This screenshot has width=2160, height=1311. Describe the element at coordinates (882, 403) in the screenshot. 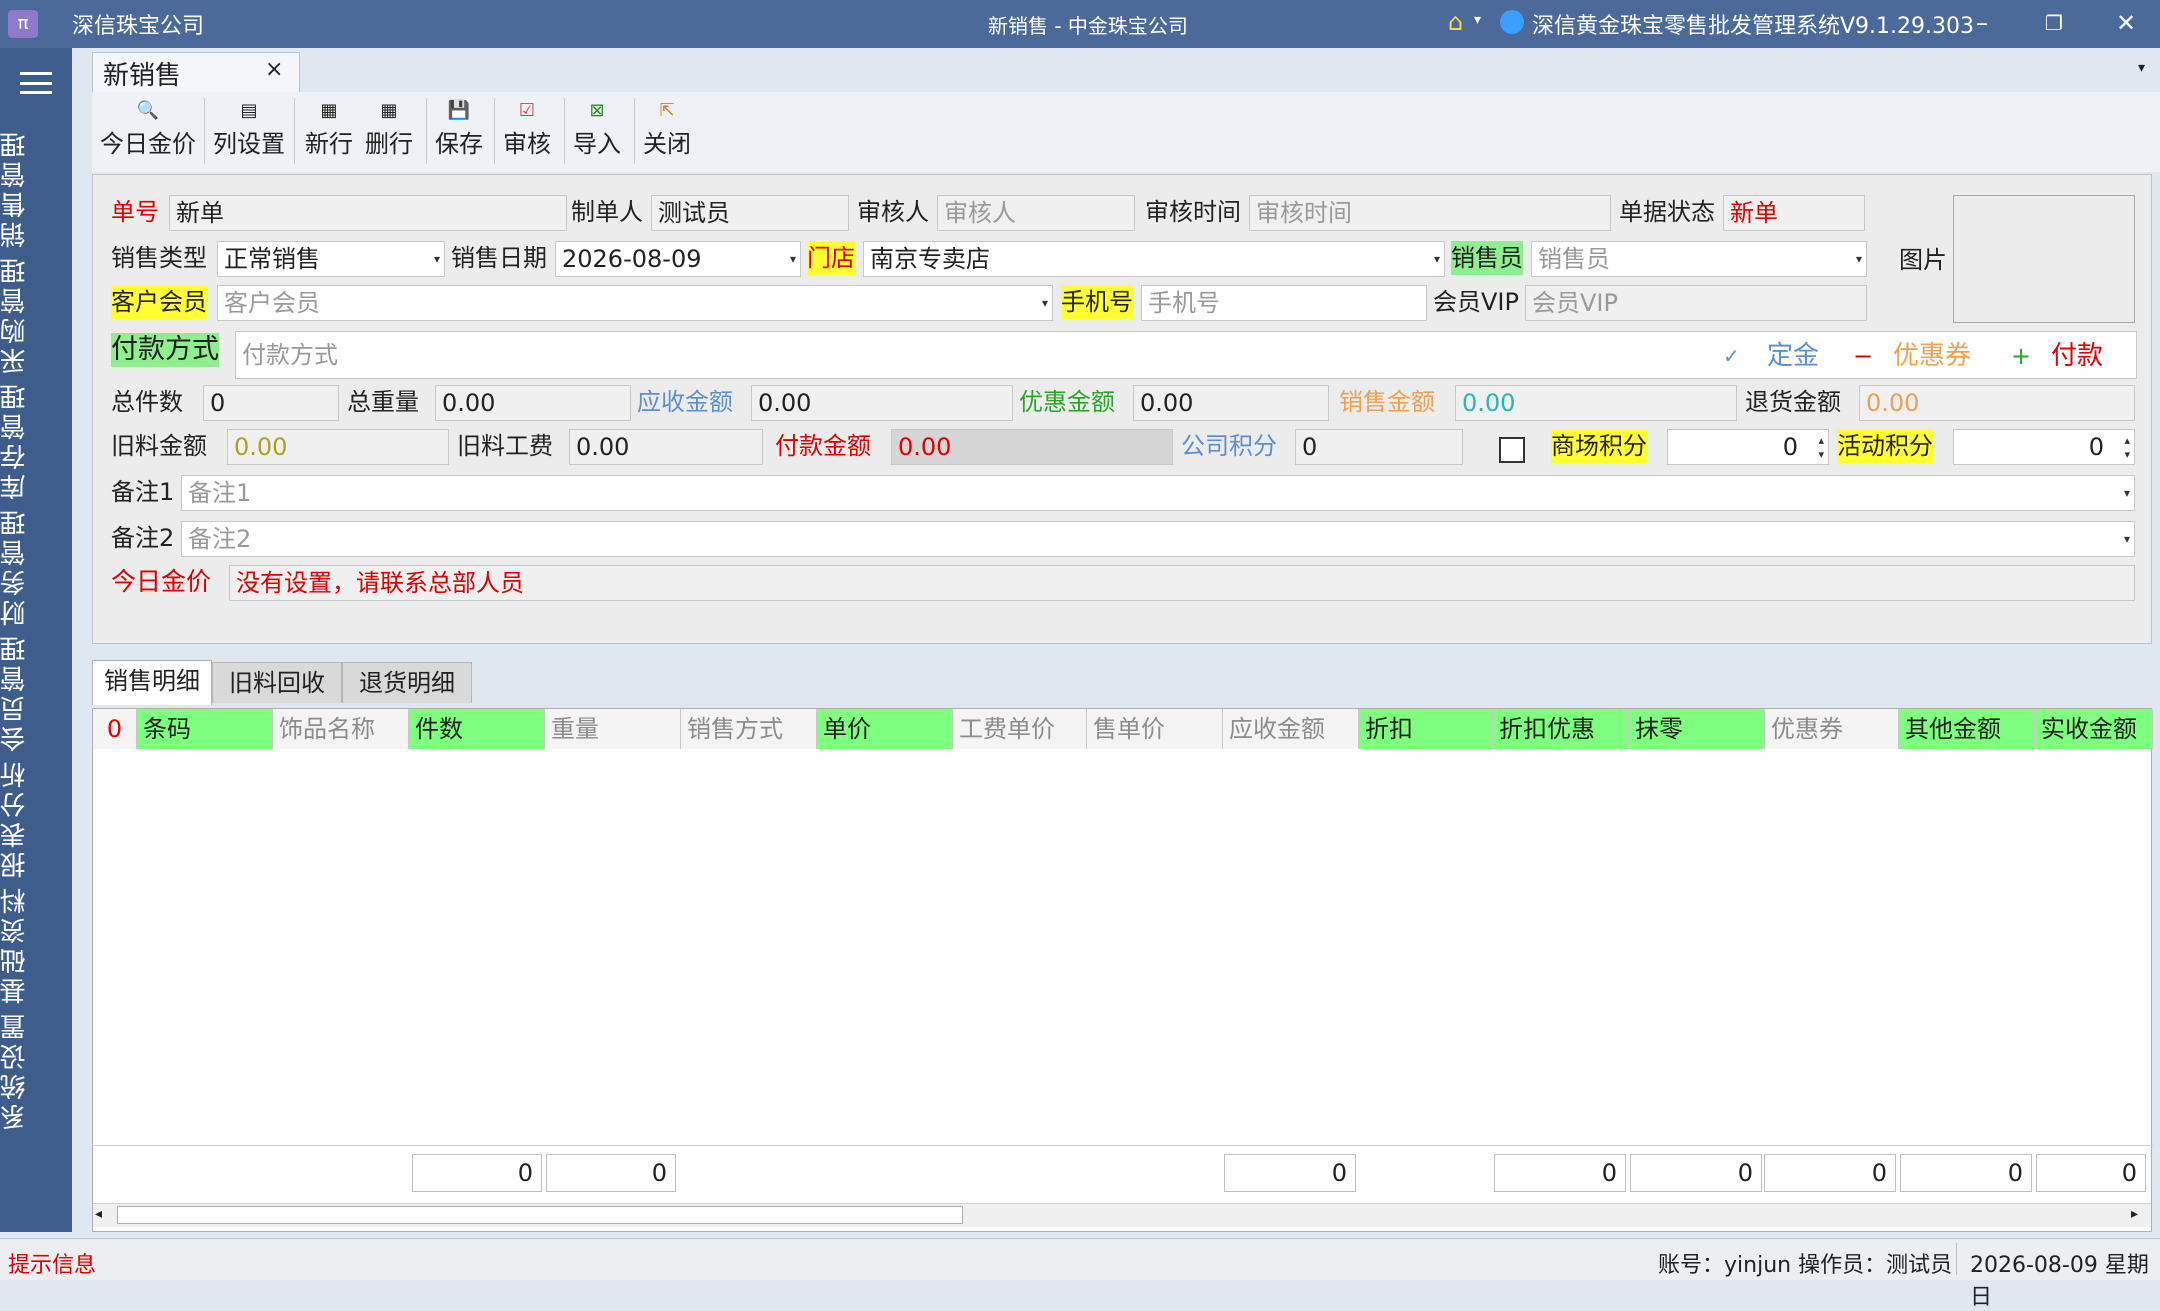

I see `receivable-field: 0.00` at that location.